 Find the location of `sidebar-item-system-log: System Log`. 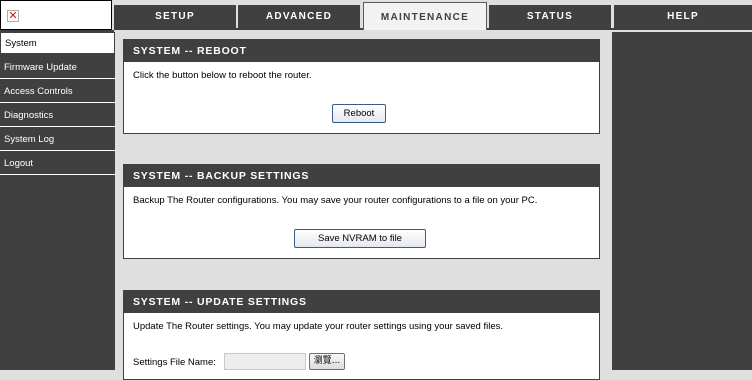

sidebar-item-system-log: System Log is located at coordinates (57, 140).